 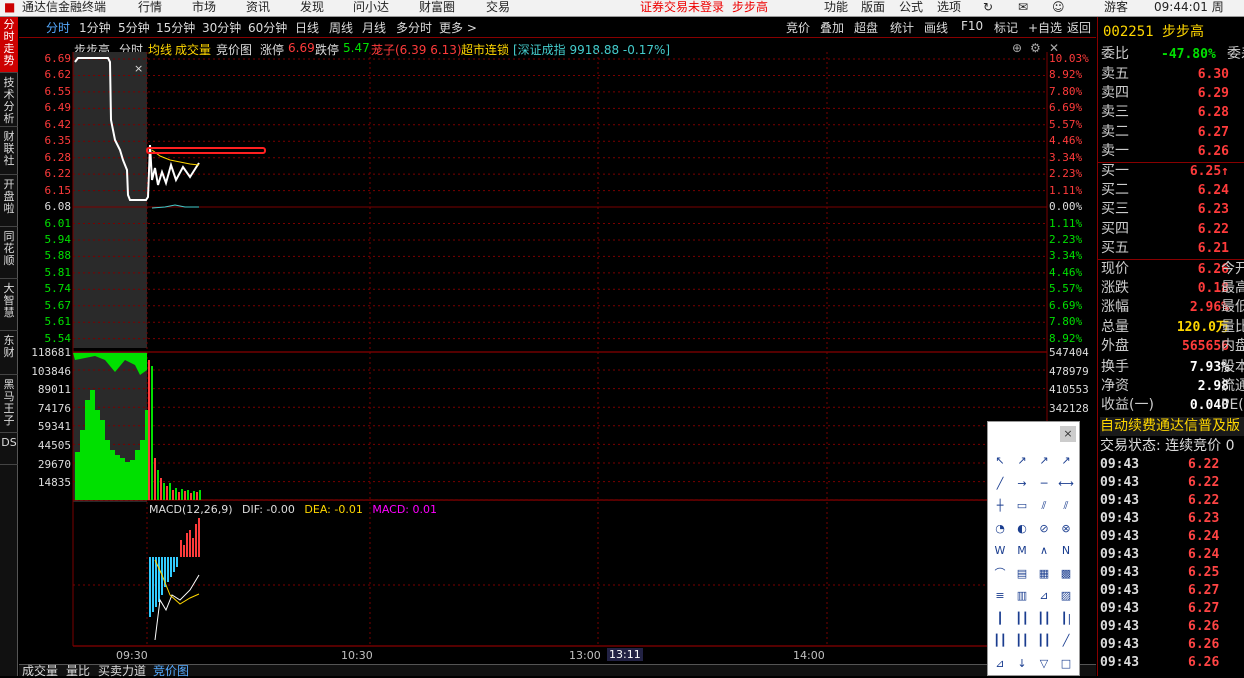 I want to click on ask-row: 卖二 6.27, so click(x=1172, y=132).